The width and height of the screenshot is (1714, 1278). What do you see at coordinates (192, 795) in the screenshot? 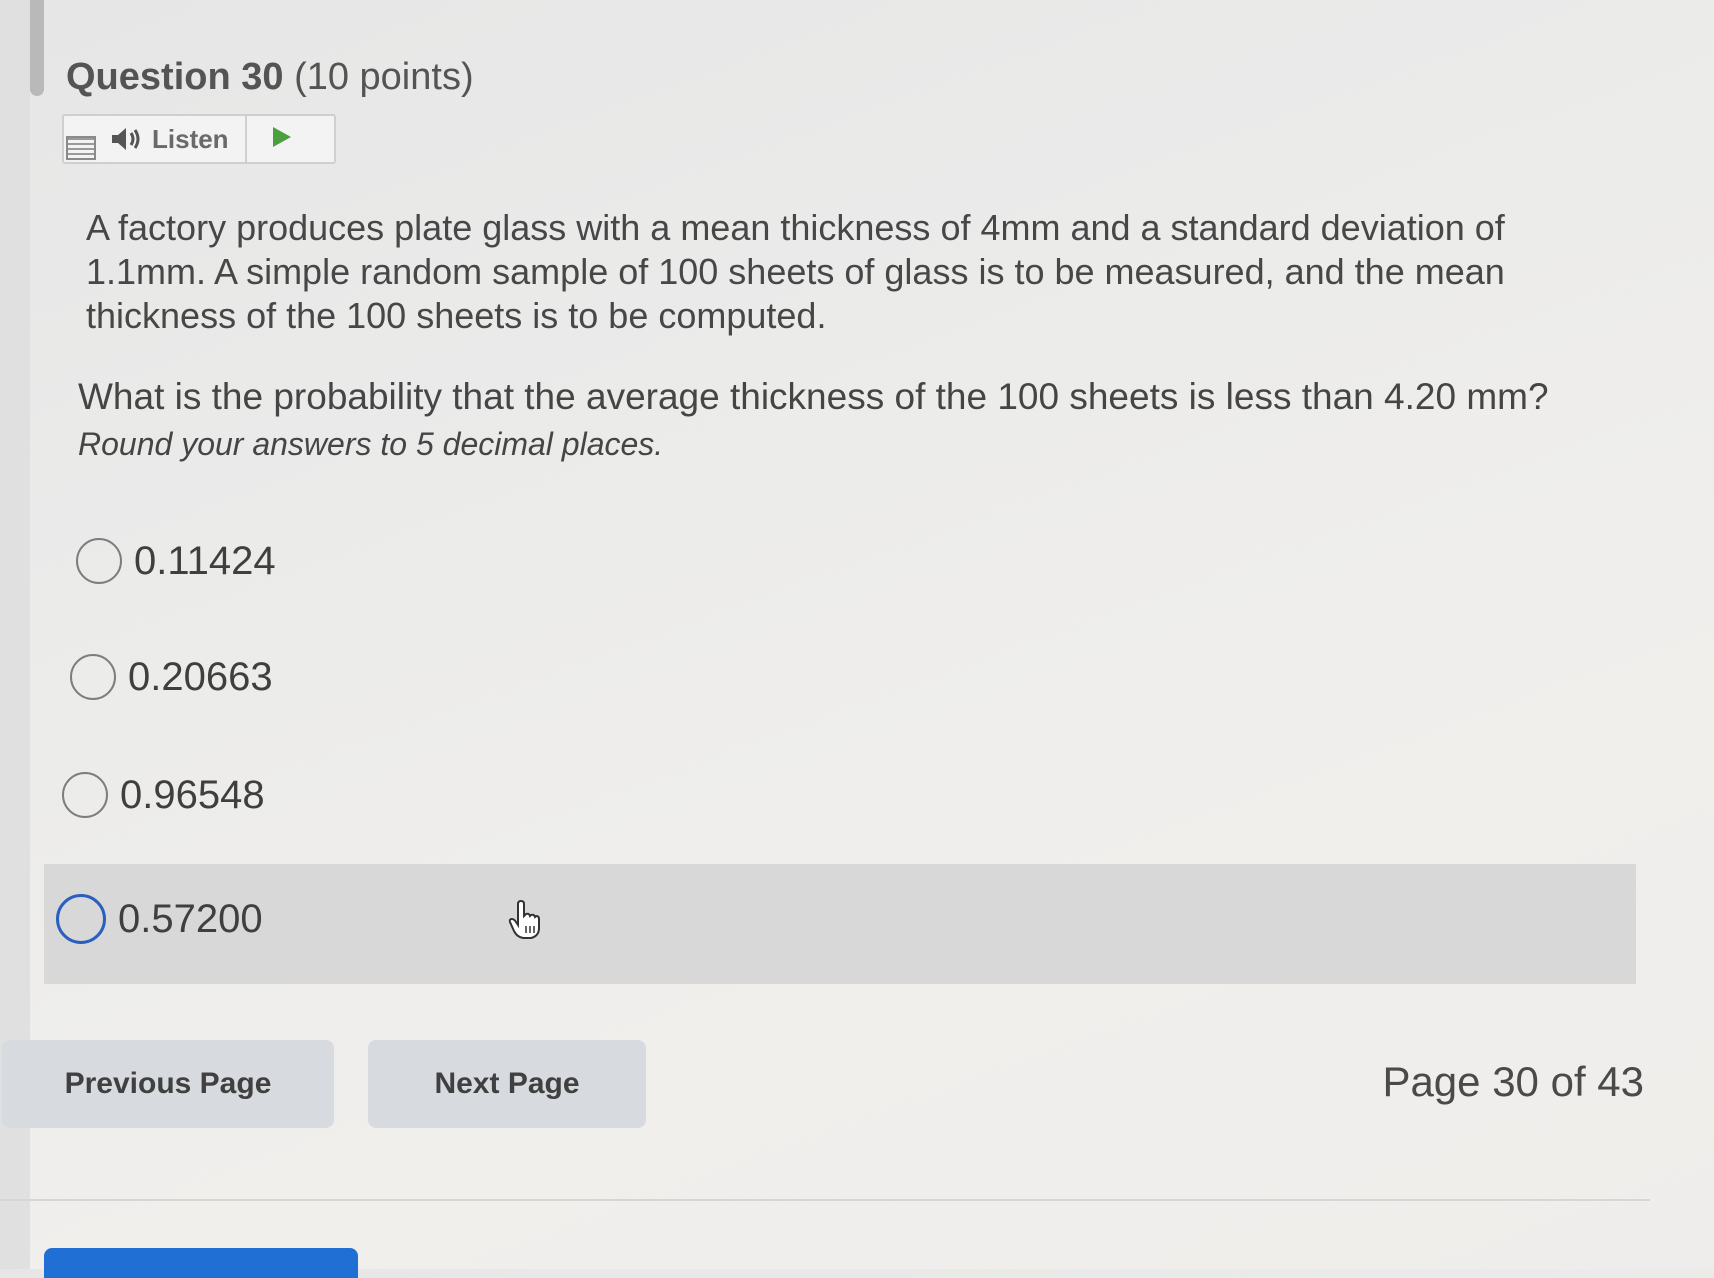
I see `answer-label: 0.96548` at bounding box center [192, 795].